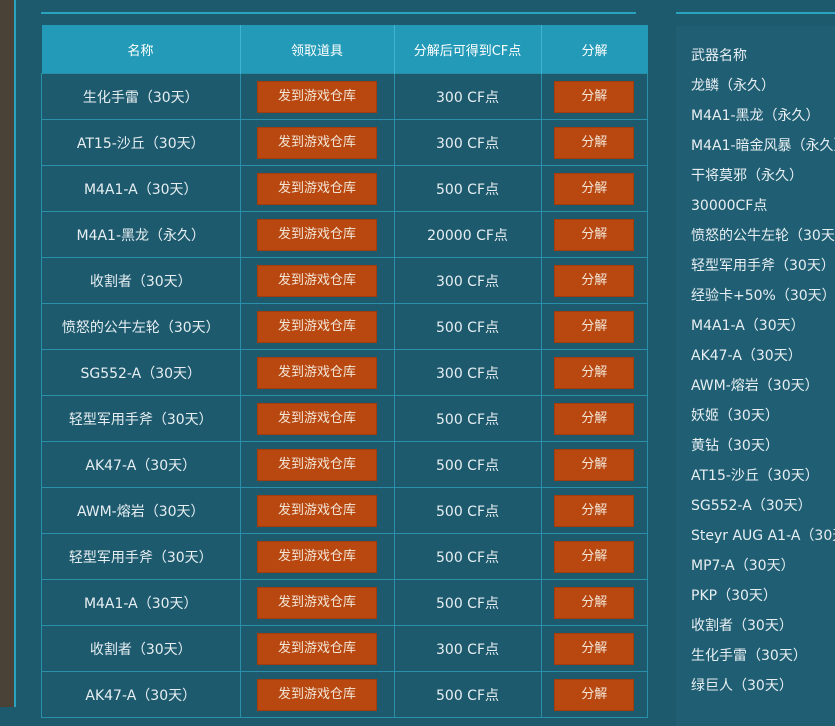  I want to click on item-name: M4A1-黑龙（永久）, so click(141, 234).